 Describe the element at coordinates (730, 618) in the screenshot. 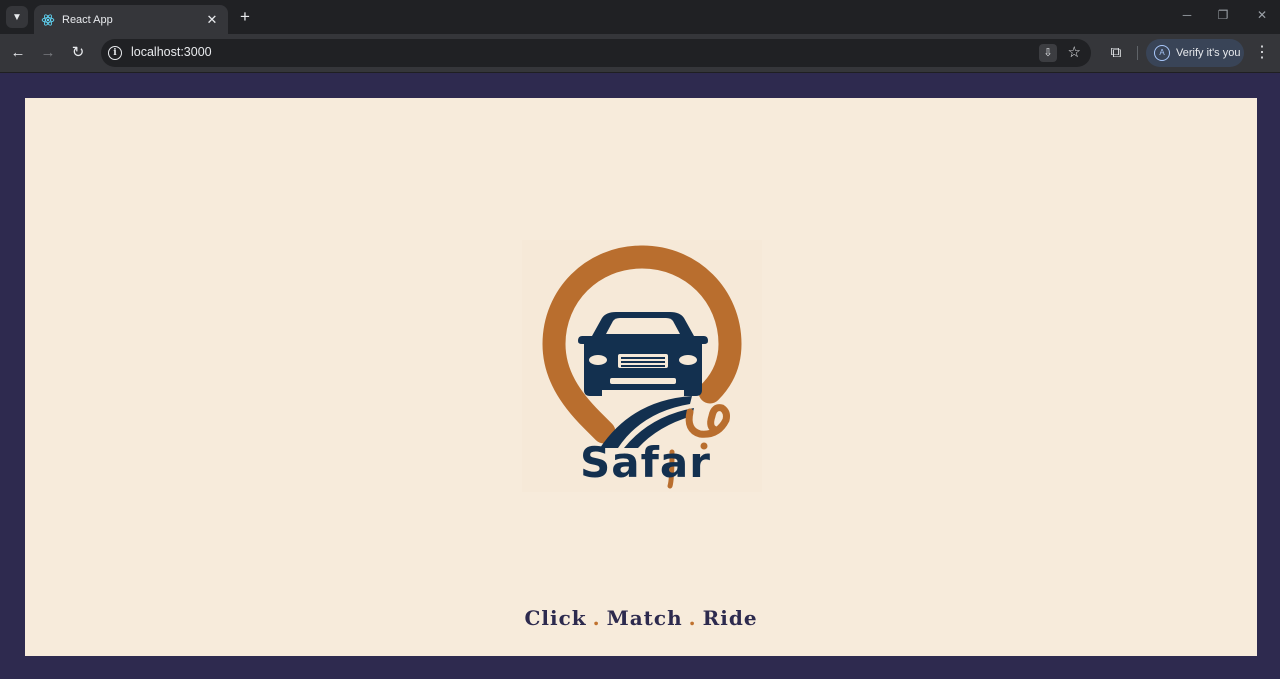

I see `tagline-word-ride: Ride` at that location.